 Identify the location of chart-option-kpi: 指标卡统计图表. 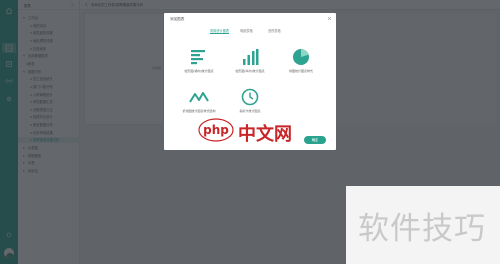
(250, 103).